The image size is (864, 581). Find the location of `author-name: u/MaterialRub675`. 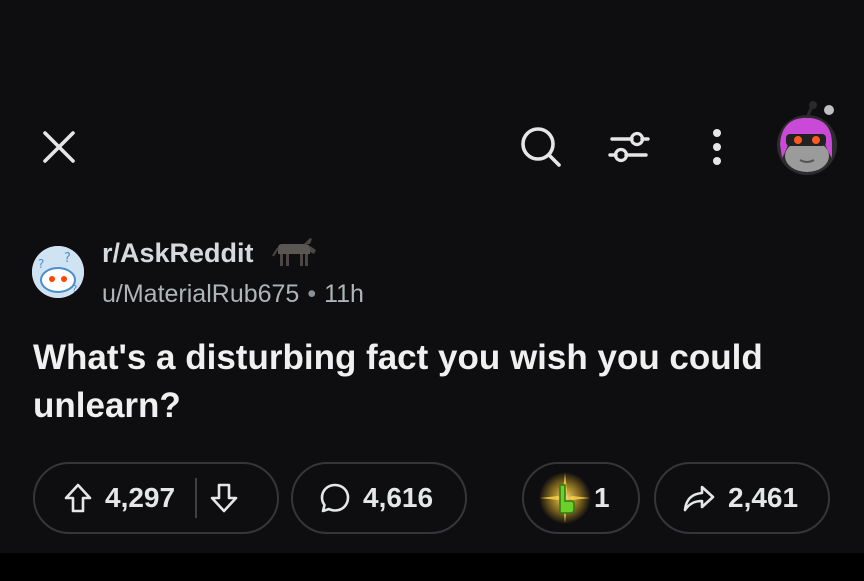

author-name: u/MaterialRub675 is located at coordinates (200, 294).